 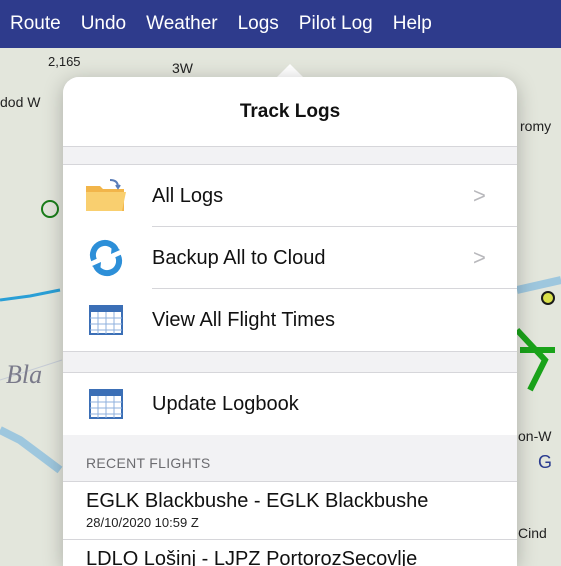 I want to click on map-place-label-right-2: on-W, so click(x=535, y=436).